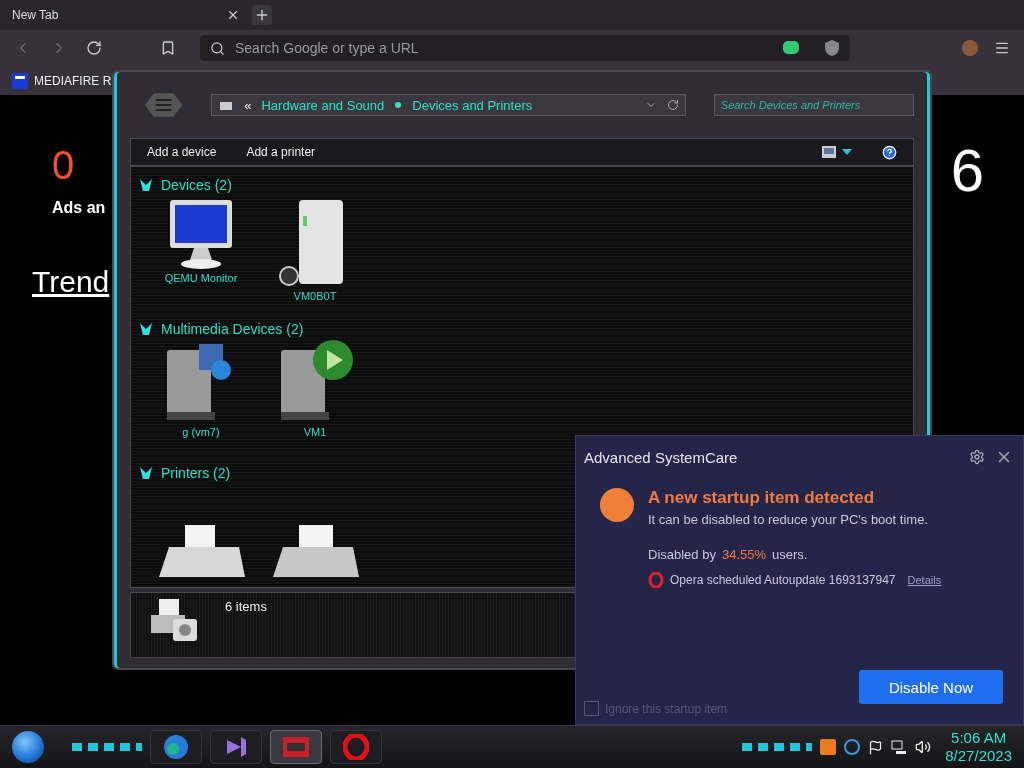 The height and width of the screenshot is (768, 1024). I want to click on stat-label: Disabled by, so click(682, 554).